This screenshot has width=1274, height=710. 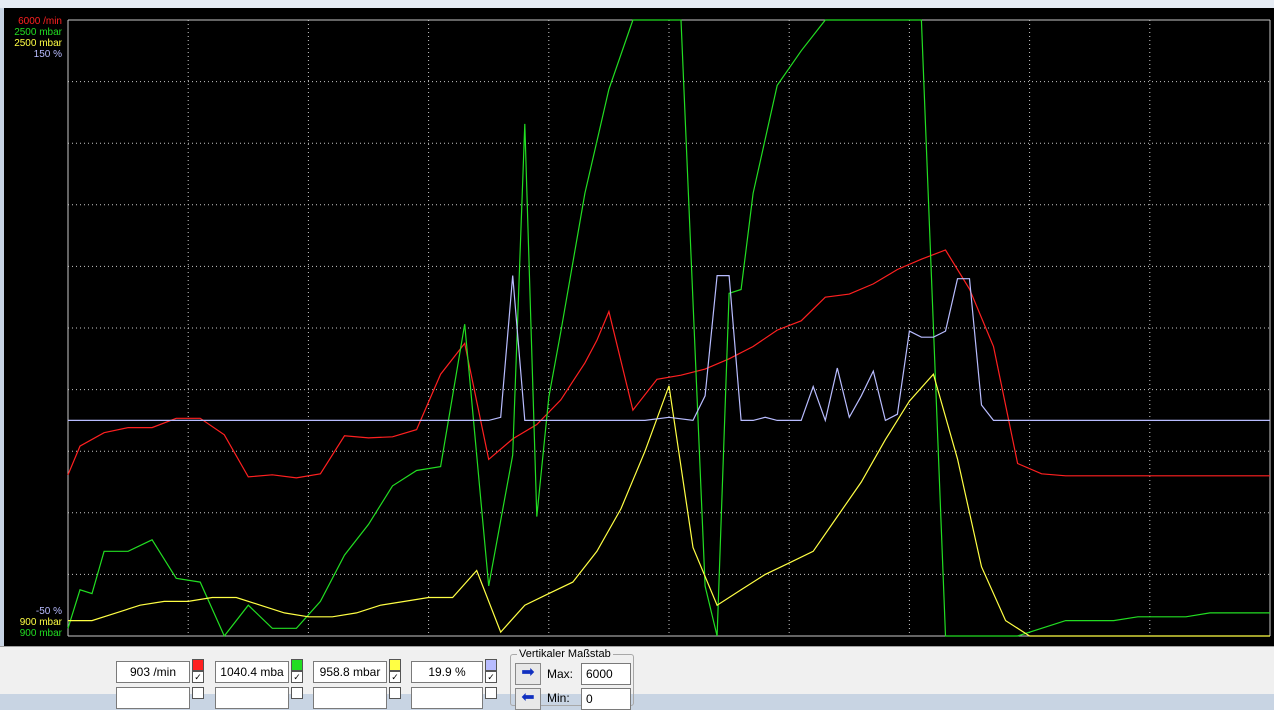 What do you see at coordinates (637, 4) in the screenshot?
I see `window-title-strip` at bounding box center [637, 4].